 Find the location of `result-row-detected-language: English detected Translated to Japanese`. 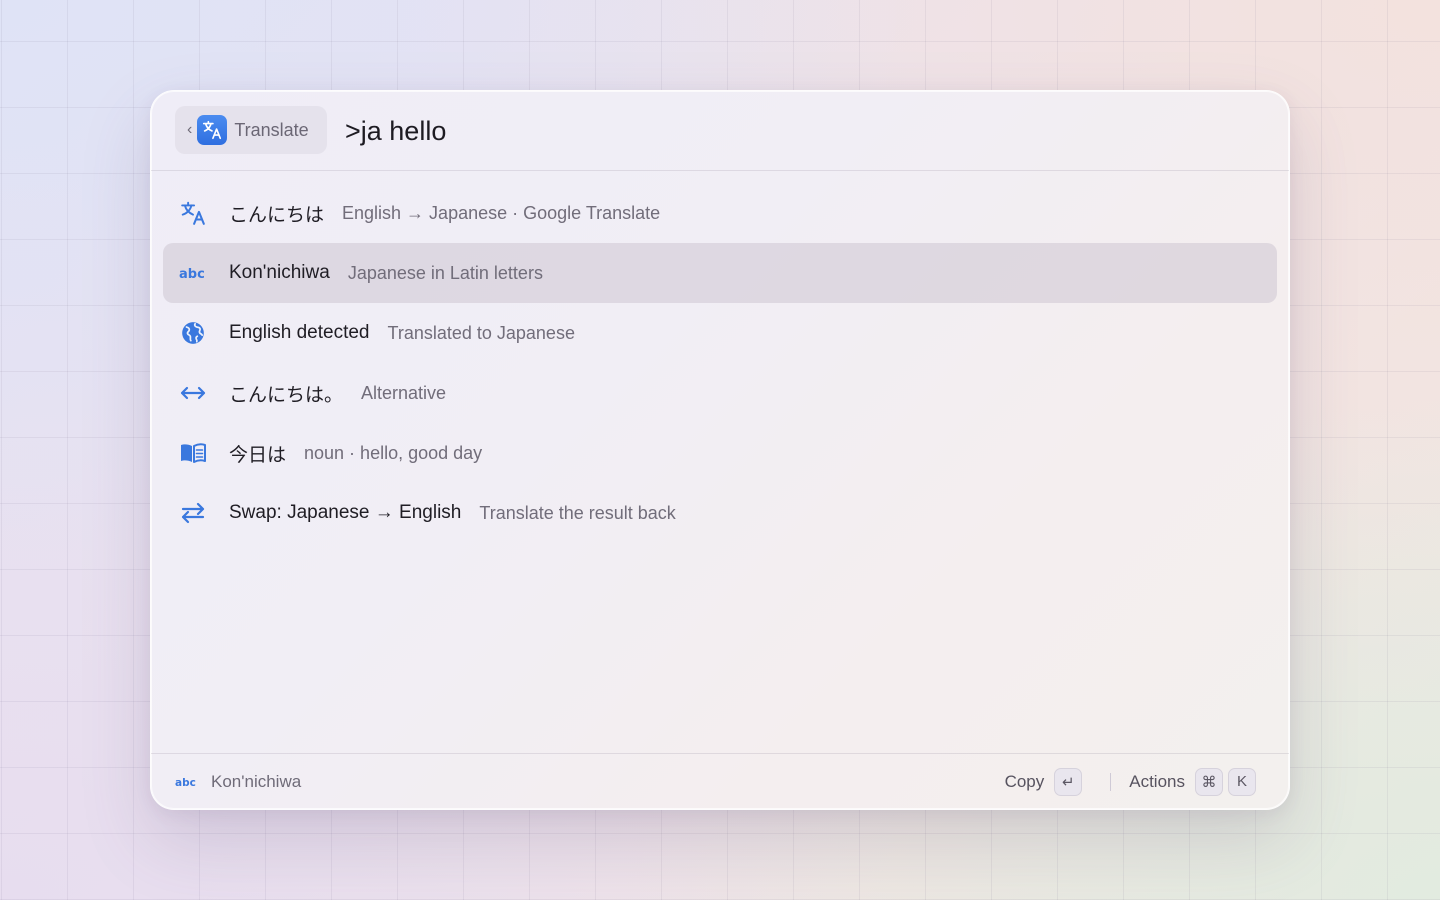

result-row-detected-language: English detected Translated to Japanese is located at coordinates (720, 333).